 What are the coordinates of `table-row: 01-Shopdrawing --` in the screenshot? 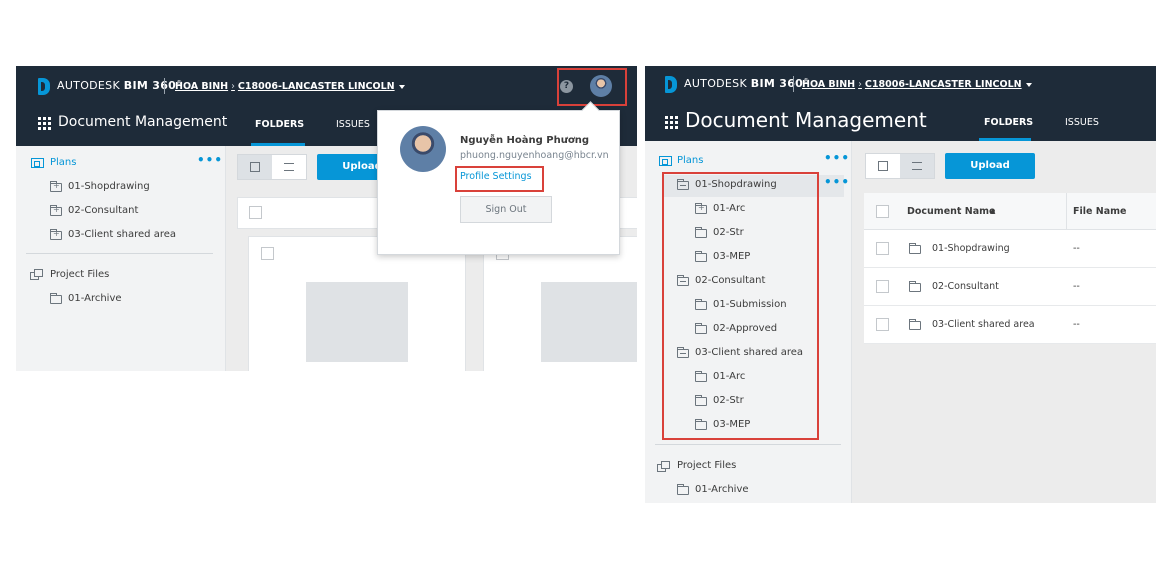 It's located at (1010, 249).